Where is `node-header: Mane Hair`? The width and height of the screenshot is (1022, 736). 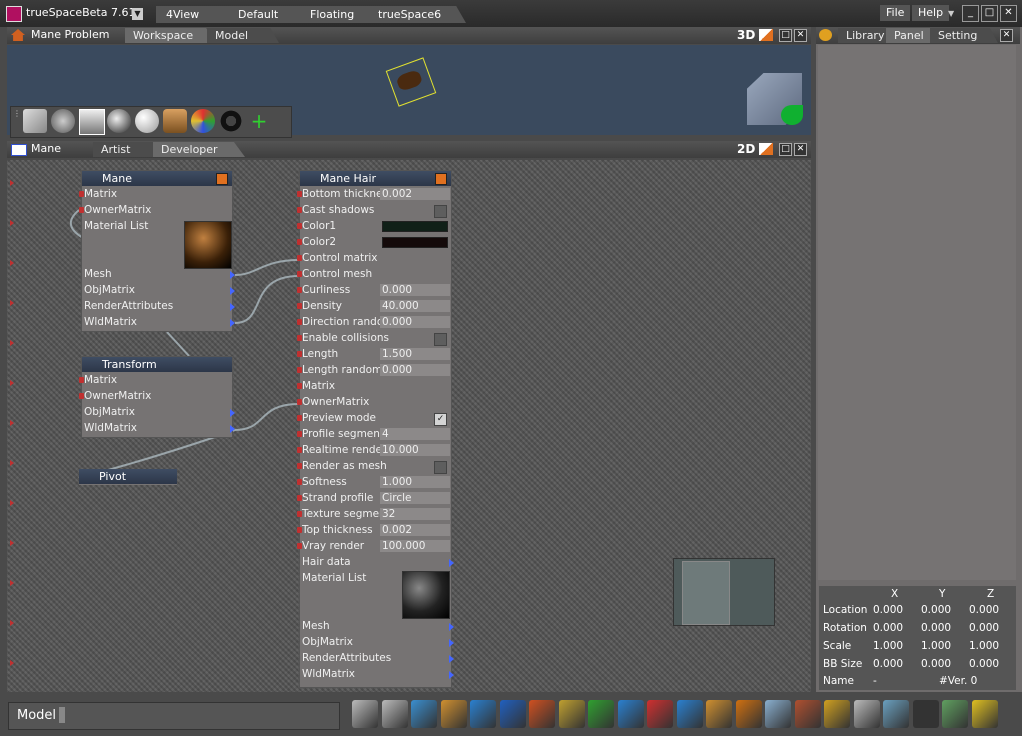
node-header: Mane Hair is located at coordinates (375, 178).